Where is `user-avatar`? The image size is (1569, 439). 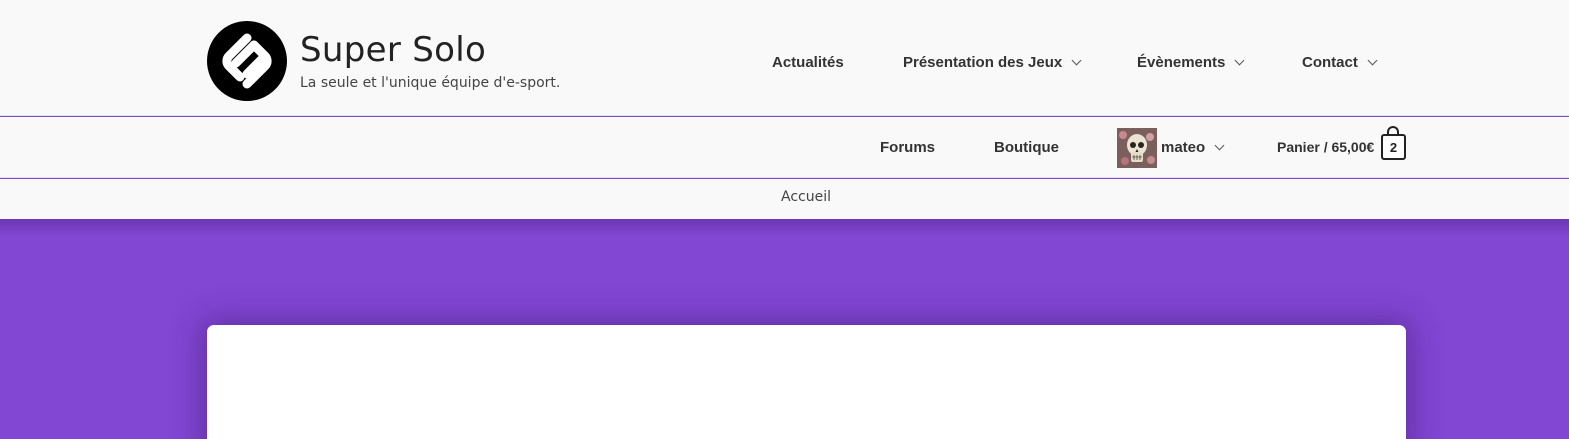 user-avatar is located at coordinates (1137, 148).